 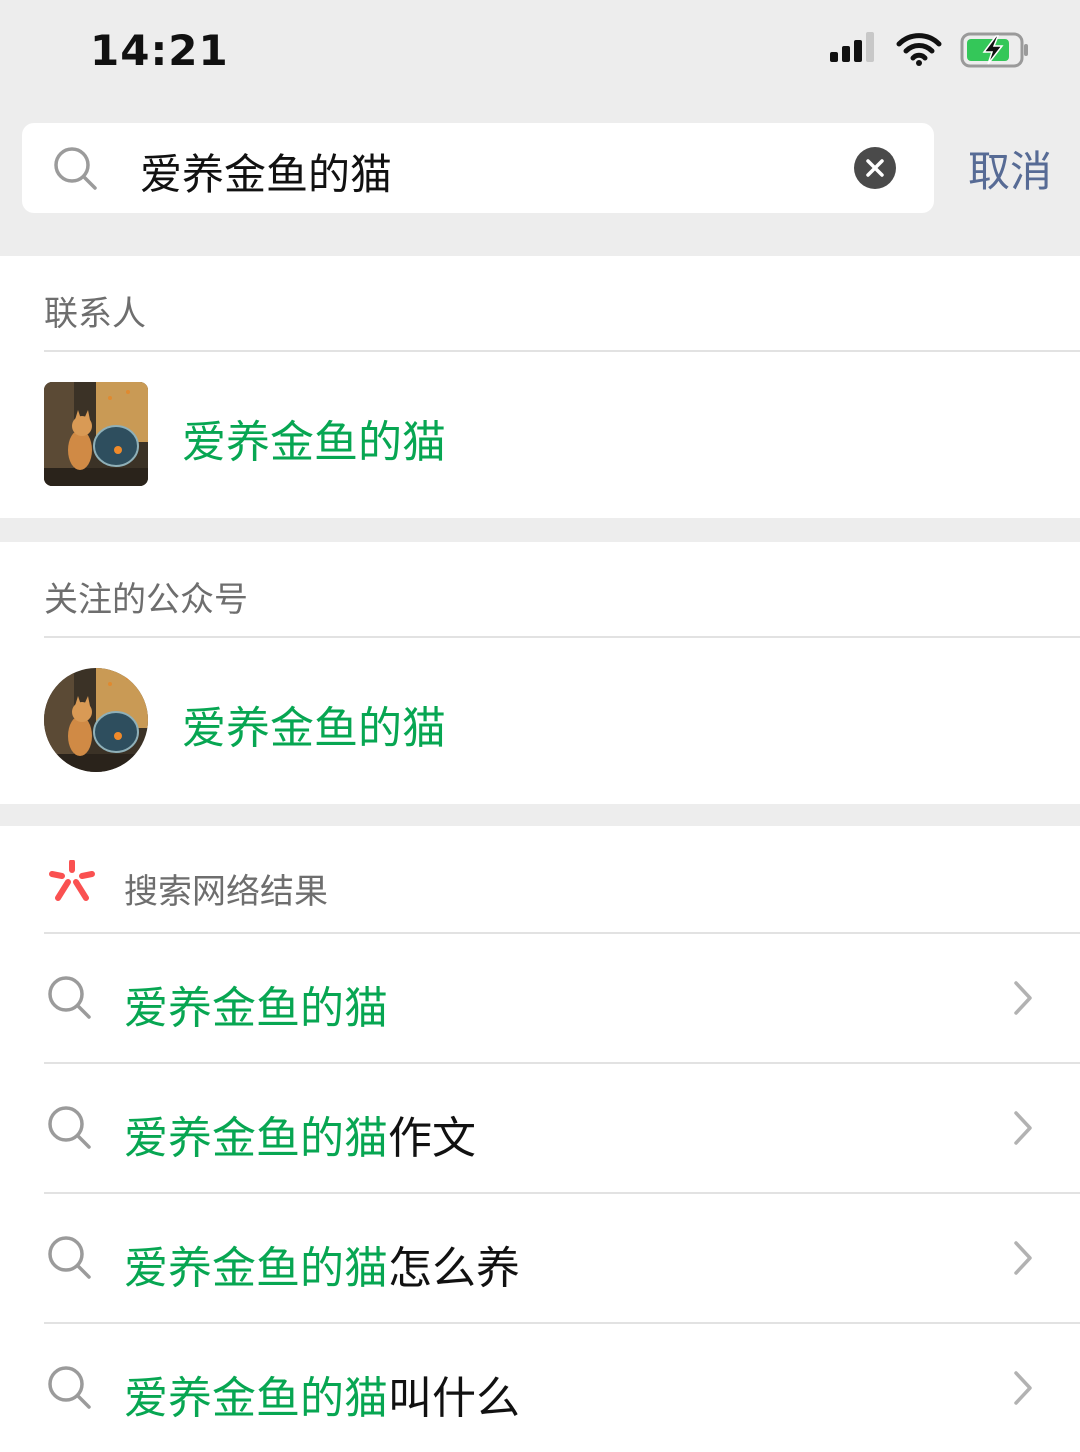 What do you see at coordinates (159, 50) in the screenshot?
I see `status-time: 14:21` at bounding box center [159, 50].